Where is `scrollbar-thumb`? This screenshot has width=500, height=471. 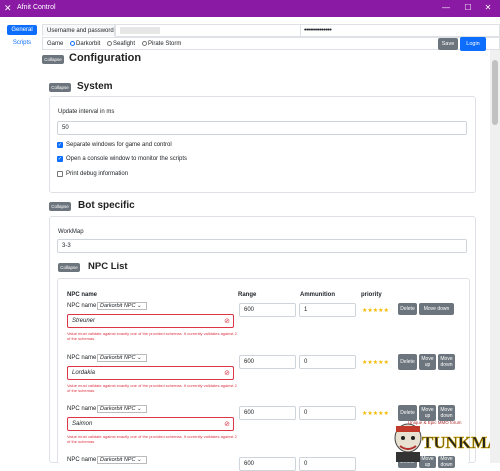 scrollbar-thumb is located at coordinates (495, 92).